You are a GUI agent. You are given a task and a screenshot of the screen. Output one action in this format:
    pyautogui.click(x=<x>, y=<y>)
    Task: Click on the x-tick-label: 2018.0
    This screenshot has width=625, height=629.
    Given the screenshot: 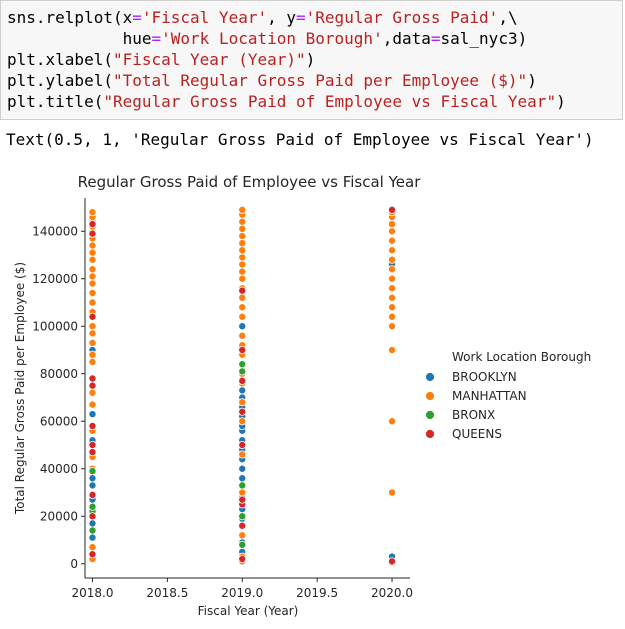 What is the action you would take?
    pyautogui.click(x=92, y=593)
    